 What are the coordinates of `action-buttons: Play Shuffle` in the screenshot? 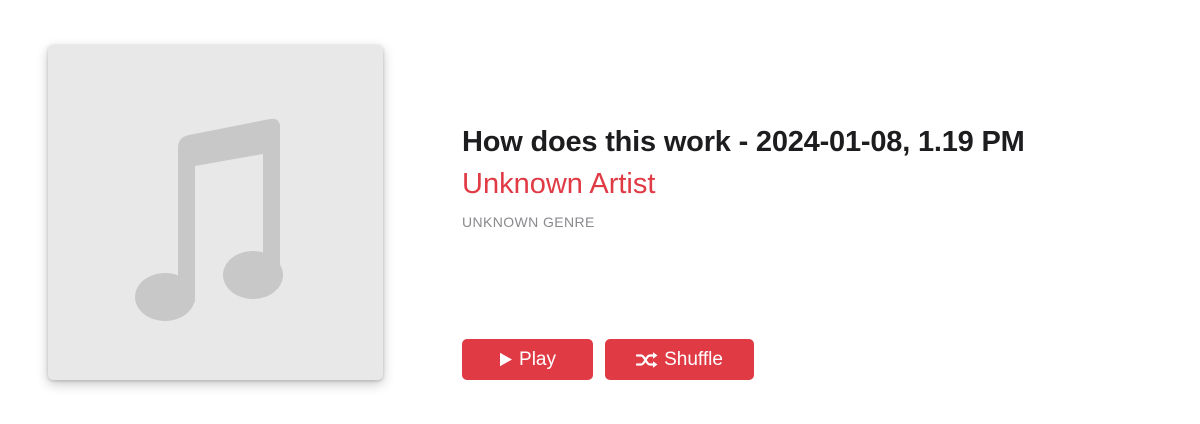 It's located at (608, 359).